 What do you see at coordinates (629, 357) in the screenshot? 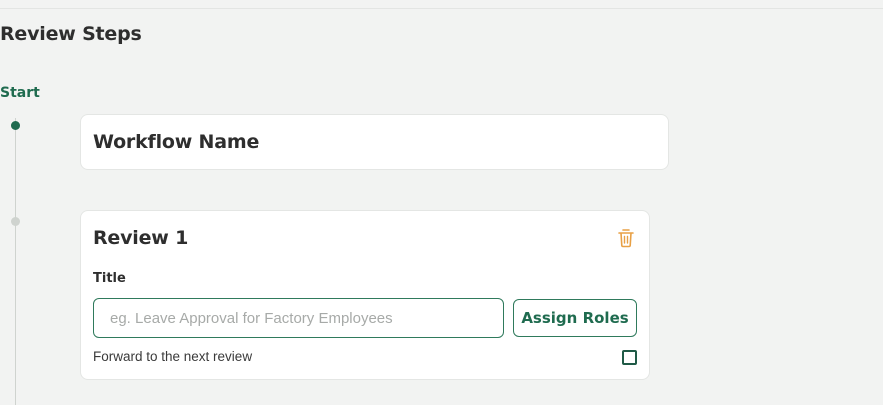
I see `forward-to-next-review-checkbox` at bounding box center [629, 357].